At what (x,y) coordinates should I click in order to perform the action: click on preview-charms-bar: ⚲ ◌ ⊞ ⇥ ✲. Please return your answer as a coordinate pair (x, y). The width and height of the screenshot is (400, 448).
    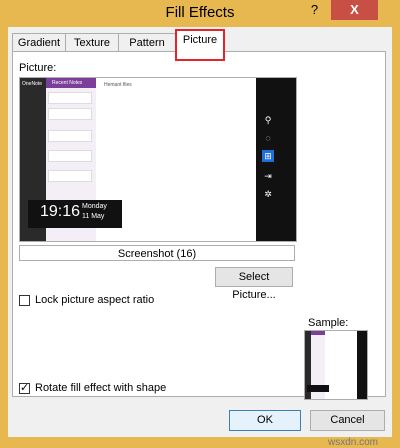
    Looking at the image, I should click on (276, 159).